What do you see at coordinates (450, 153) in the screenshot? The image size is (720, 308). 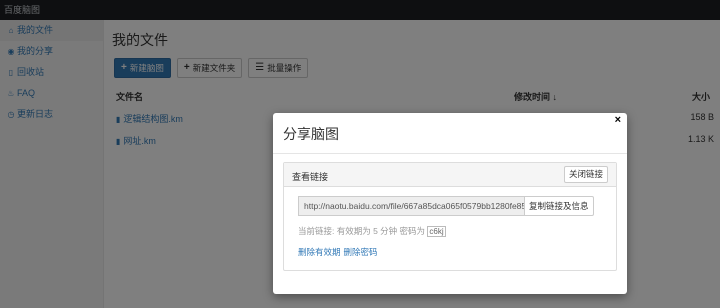 I see `divider` at bounding box center [450, 153].